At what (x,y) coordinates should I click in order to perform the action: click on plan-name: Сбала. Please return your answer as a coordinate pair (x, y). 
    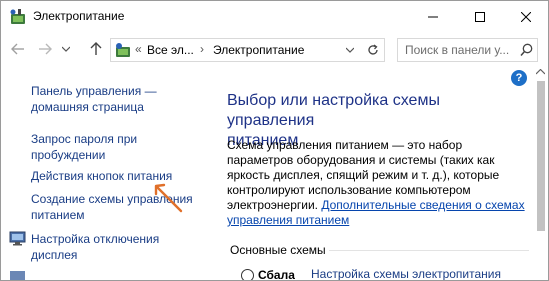
    Looking at the image, I should click on (276, 274).